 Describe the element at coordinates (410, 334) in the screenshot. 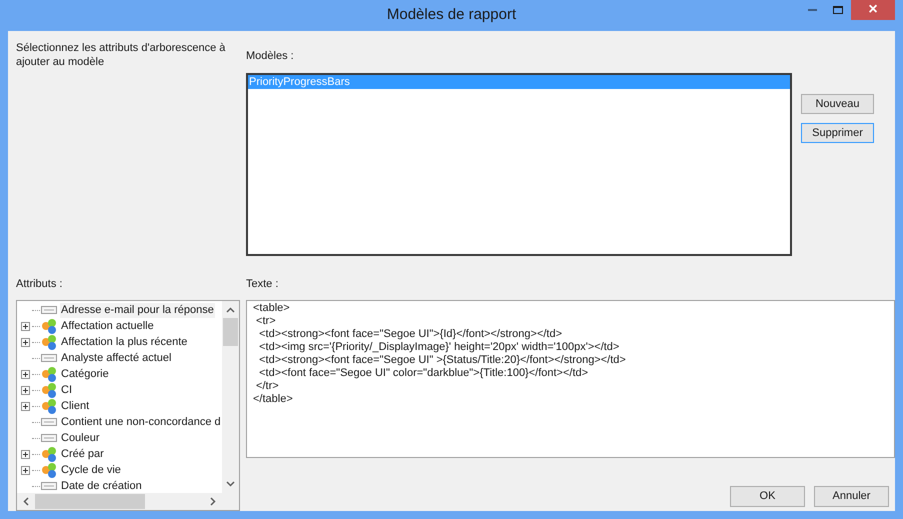

I see `code-line: <td><strong><font face="Segoe UI">{Id}</font></strong></td>` at that location.